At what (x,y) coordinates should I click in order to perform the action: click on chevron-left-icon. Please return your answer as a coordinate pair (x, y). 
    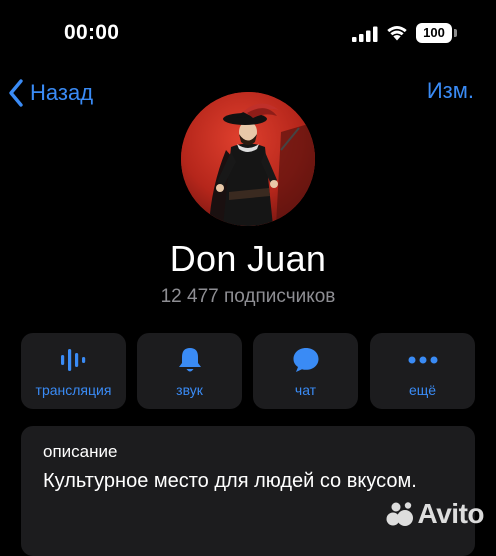
    Looking at the image, I should click on (16, 93).